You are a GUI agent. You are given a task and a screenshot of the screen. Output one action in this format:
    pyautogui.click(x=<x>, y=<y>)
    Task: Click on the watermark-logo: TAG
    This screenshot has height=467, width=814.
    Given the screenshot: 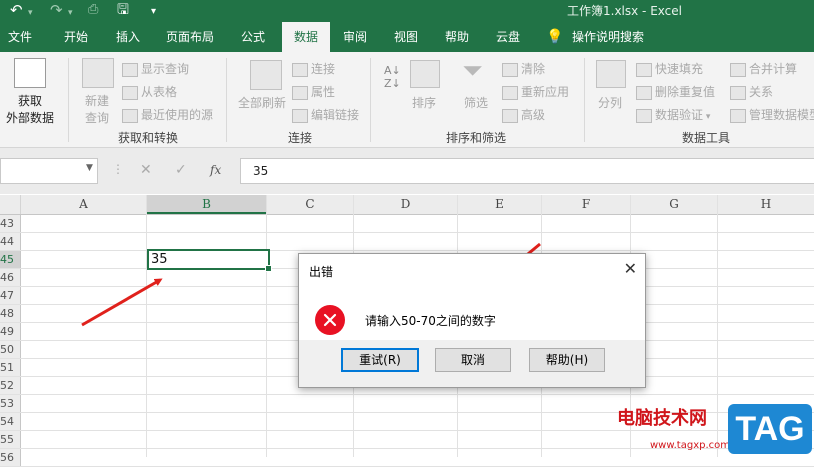 What is the action you would take?
    pyautogui.click(x=770, y=429)
    